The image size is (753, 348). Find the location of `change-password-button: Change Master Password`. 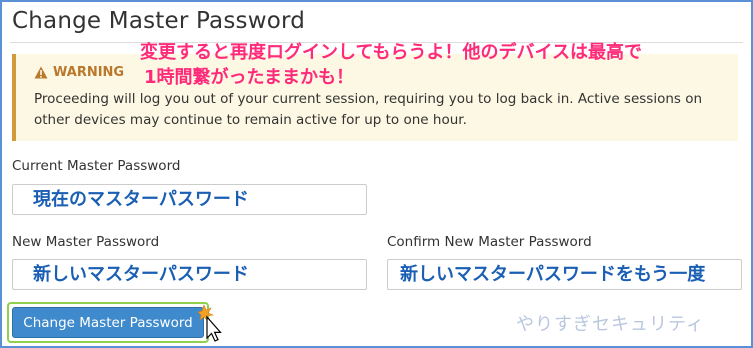

change-password-button: Change Master Password is located at coordinates (108, 322).